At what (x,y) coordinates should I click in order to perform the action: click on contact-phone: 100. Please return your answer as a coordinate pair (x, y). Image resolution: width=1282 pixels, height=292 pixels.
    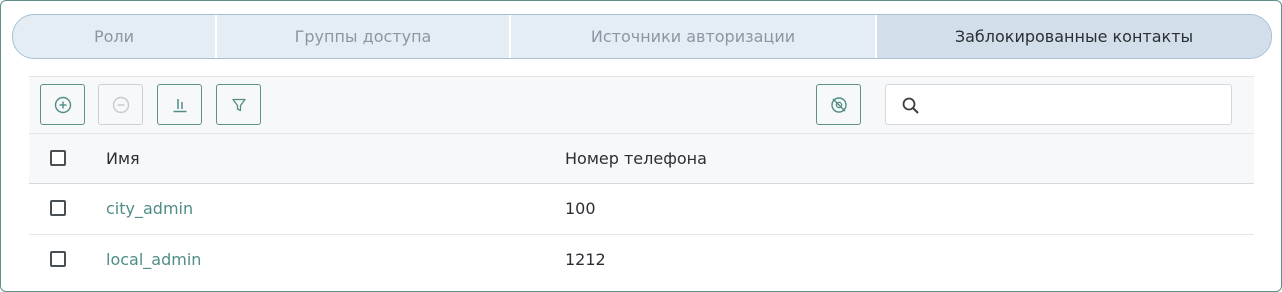
    Looking at the image, I should click on (580, 208).